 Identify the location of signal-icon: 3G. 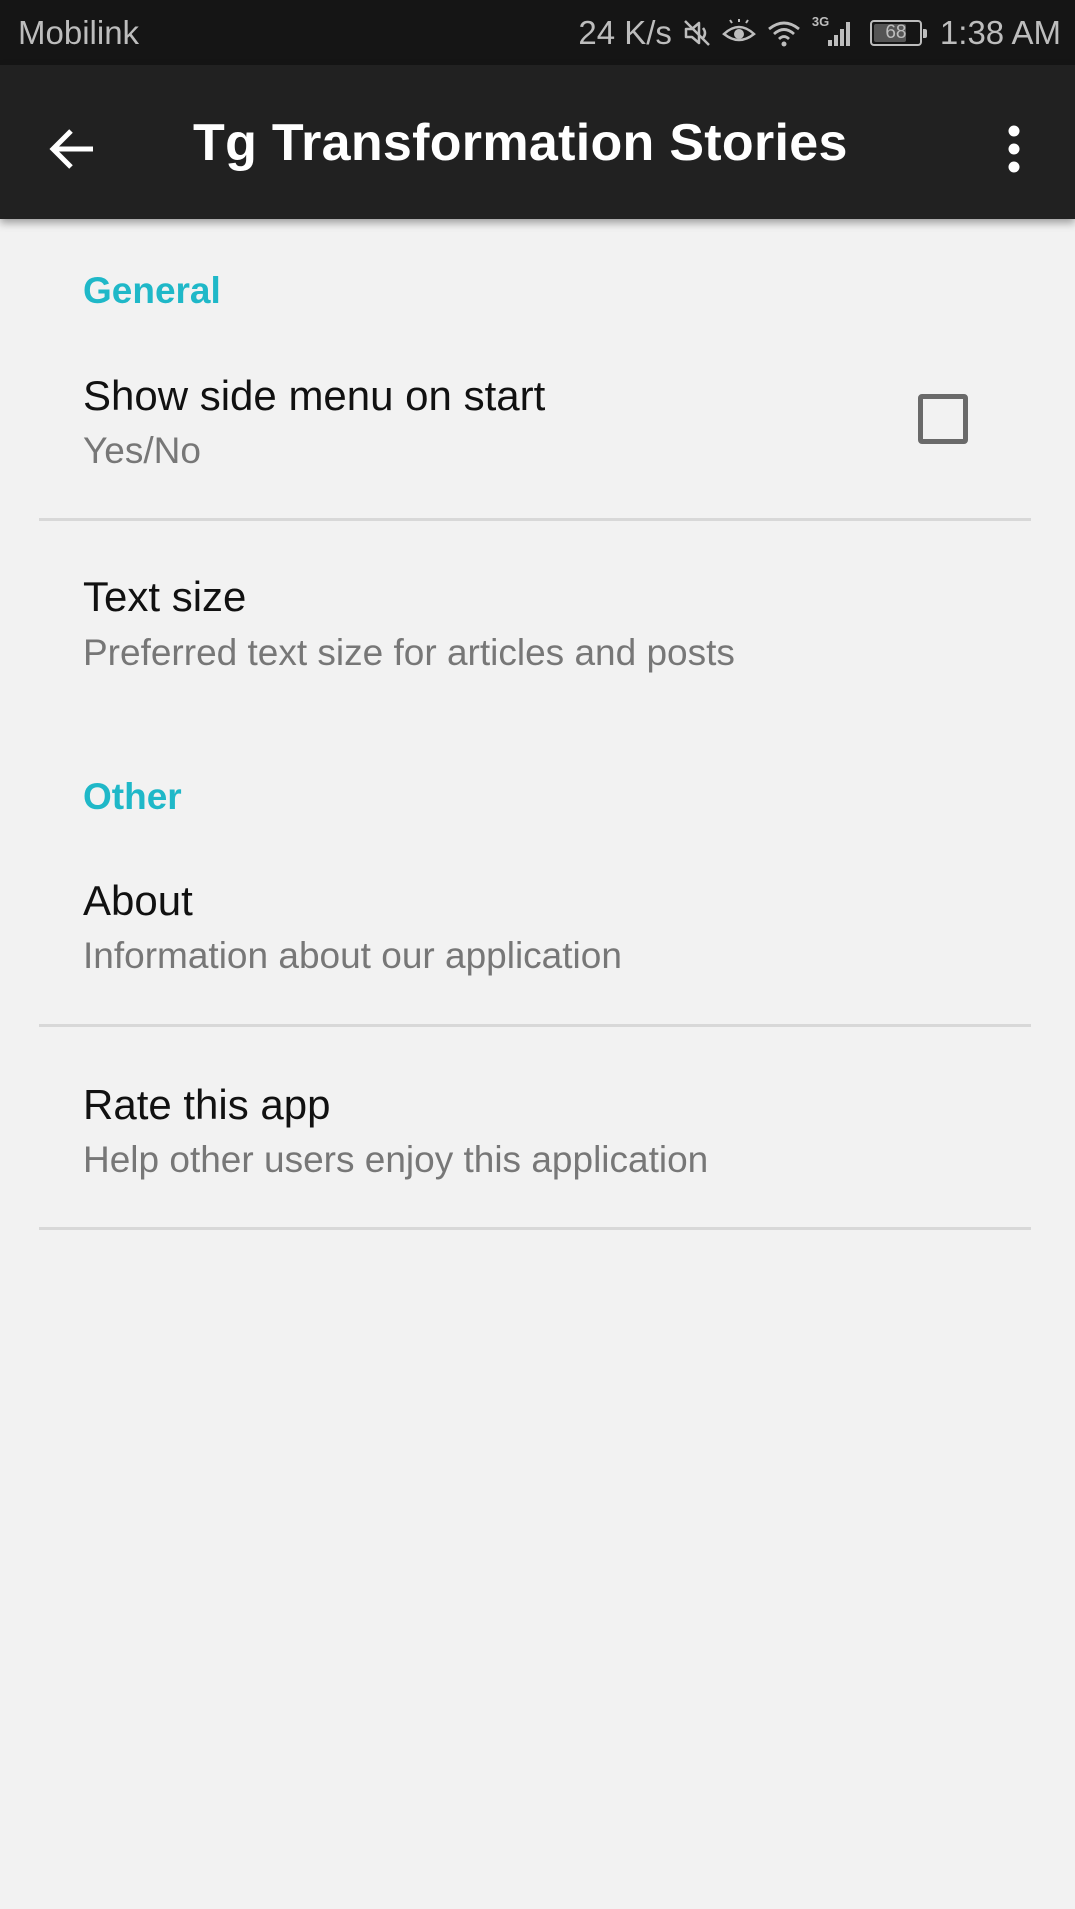
(833, 31).